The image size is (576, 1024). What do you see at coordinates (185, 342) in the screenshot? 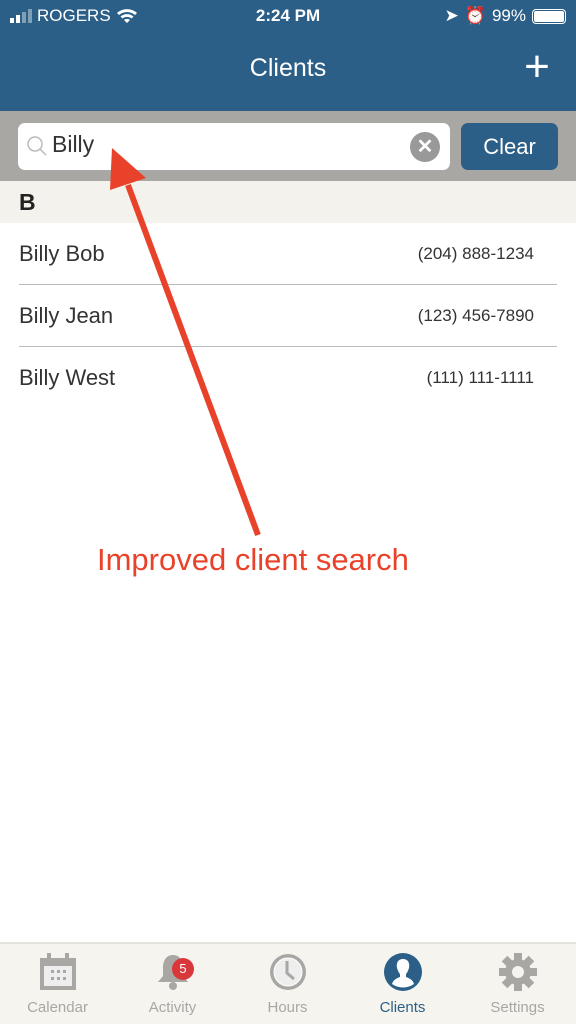
I see `annotation-arrow` at bounding box center [185, 342].